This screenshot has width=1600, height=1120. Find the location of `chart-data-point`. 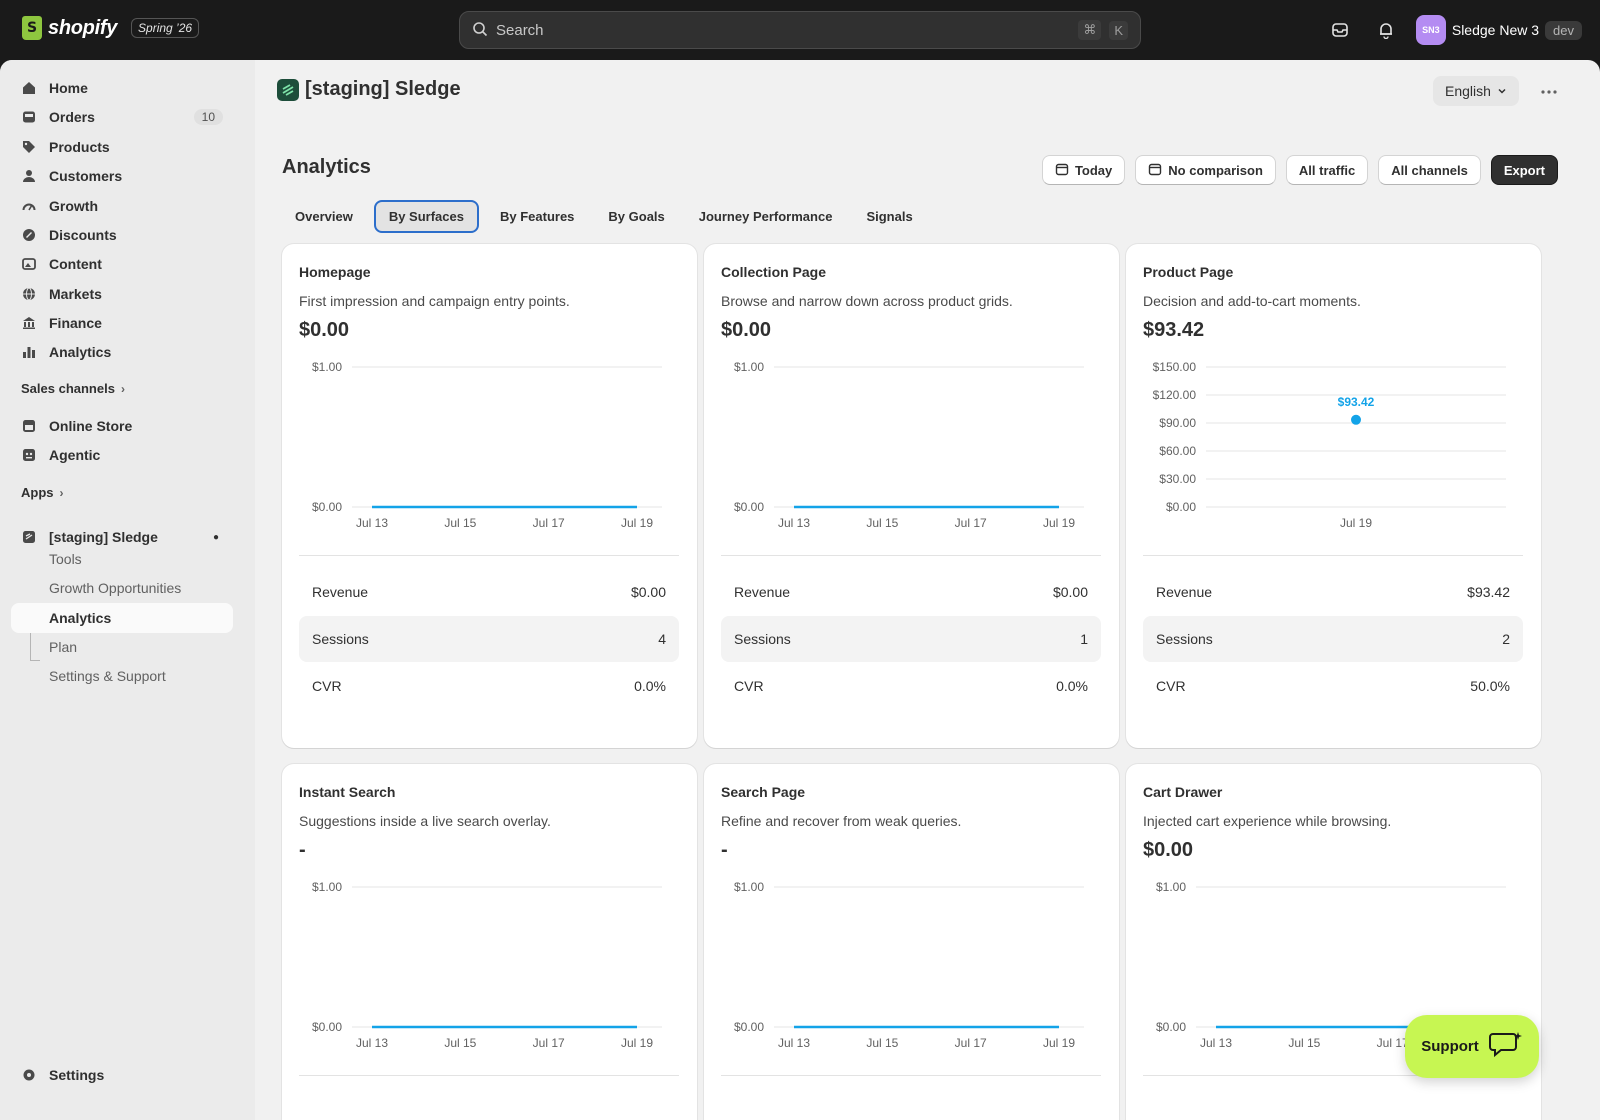

chart-data-point is located at coordinates (1356, 419).